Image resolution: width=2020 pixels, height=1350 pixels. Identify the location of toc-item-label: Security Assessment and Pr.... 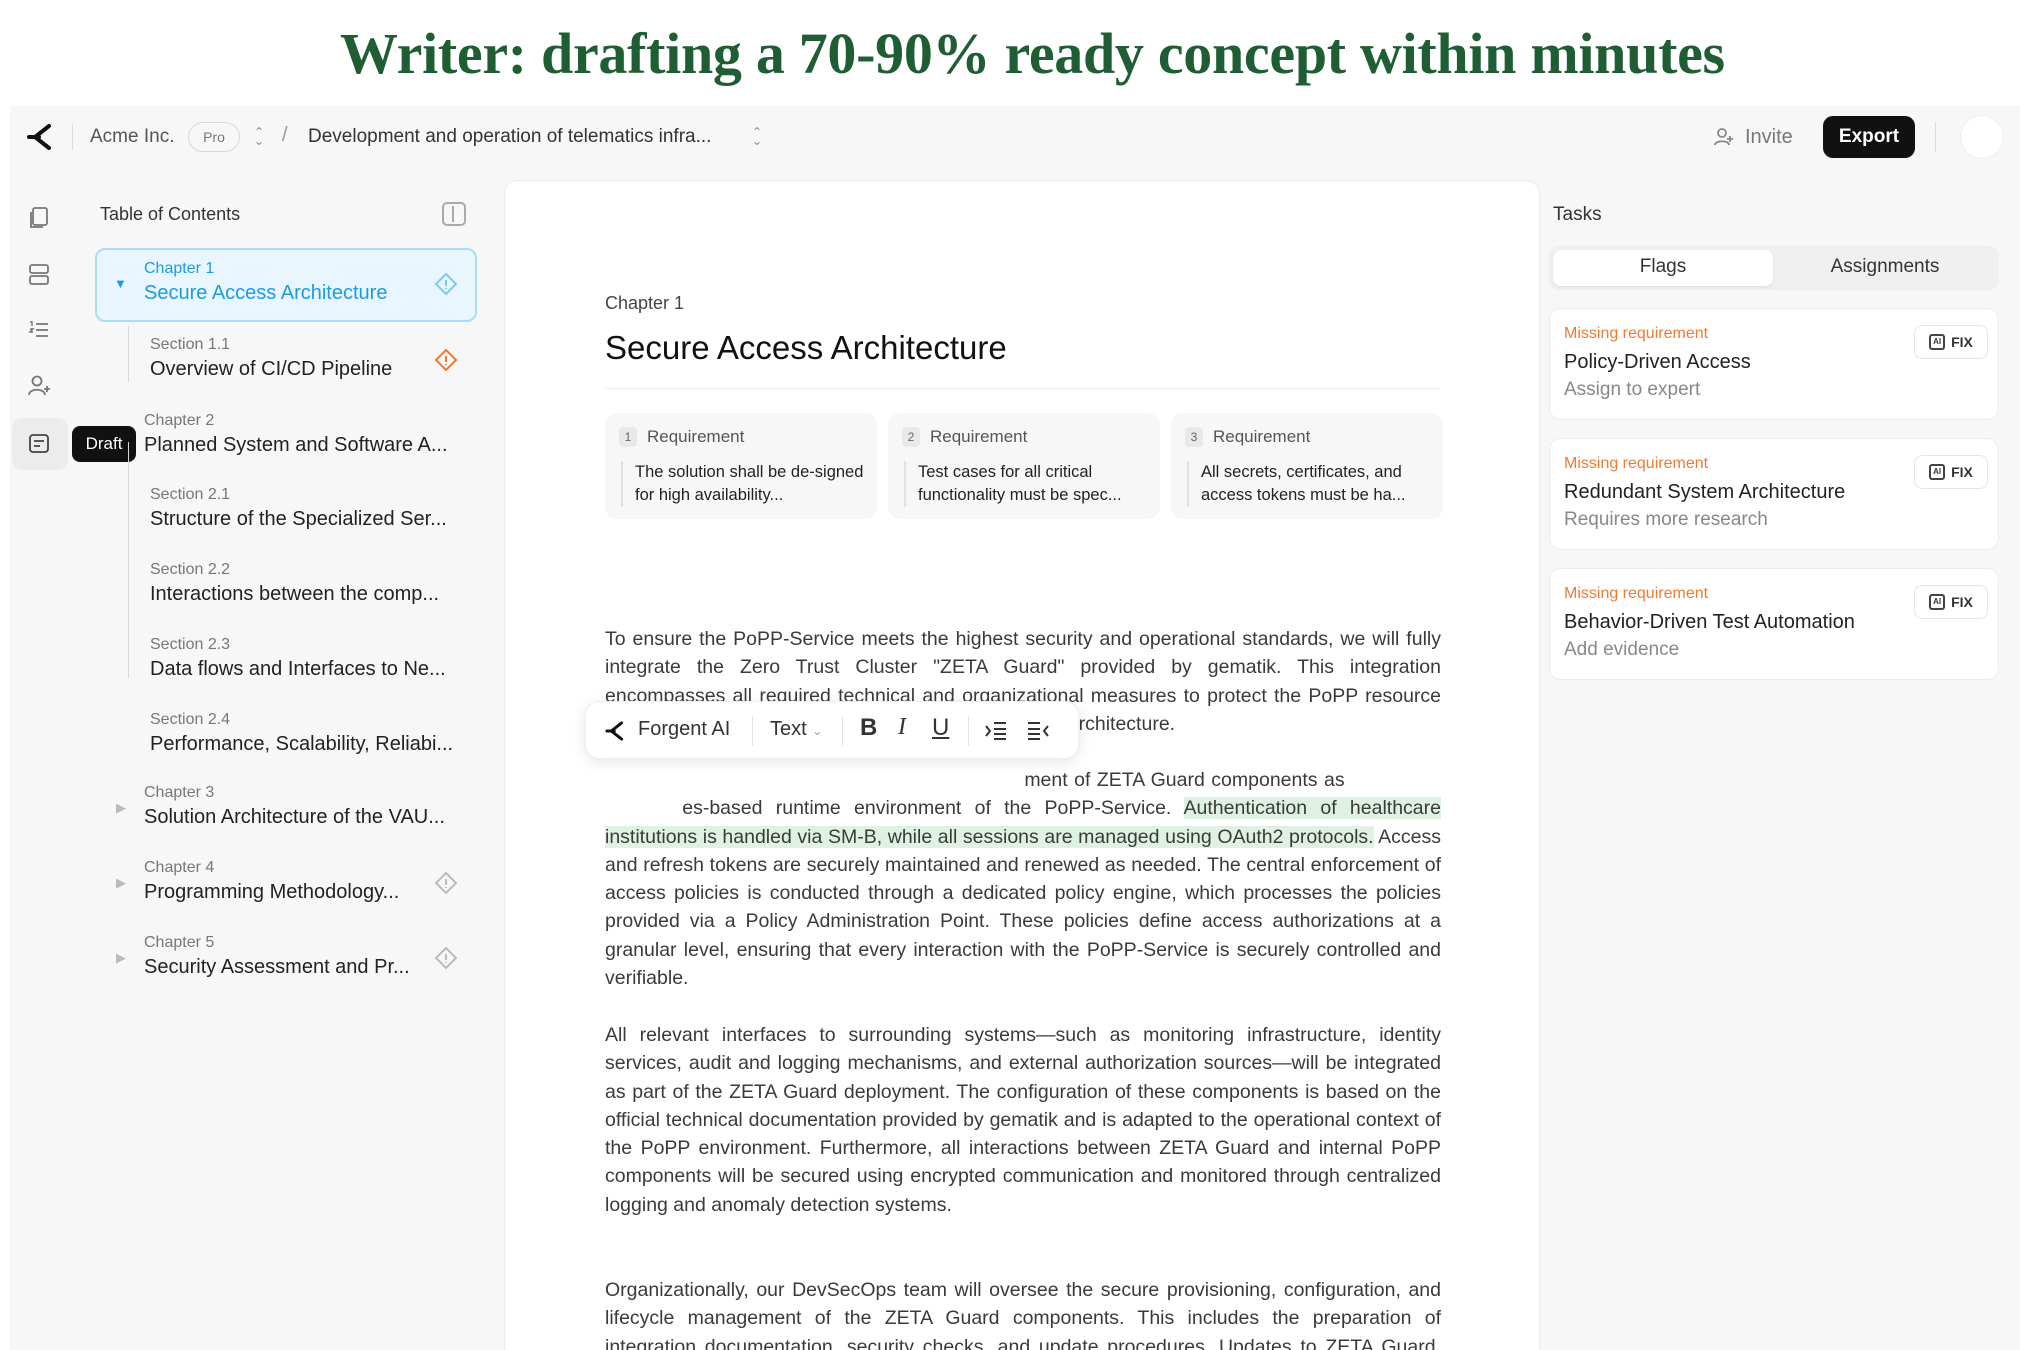
(277, 967).